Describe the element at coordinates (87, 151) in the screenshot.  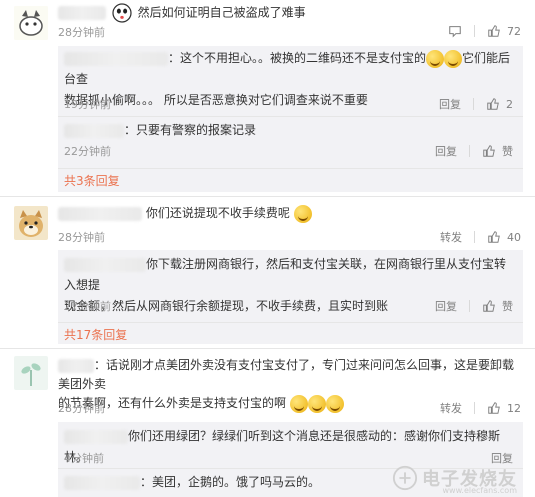
I see `reply-time: 22分钟前` at that location.